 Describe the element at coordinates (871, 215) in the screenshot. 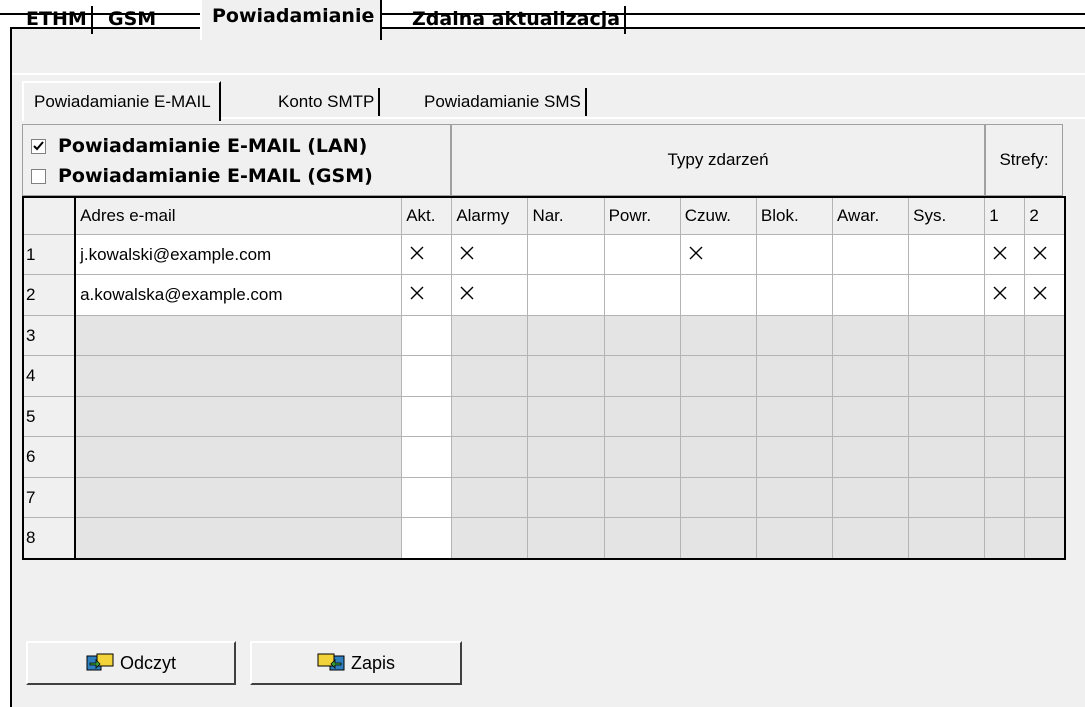

I see `col-awar: Awar.` at that location.